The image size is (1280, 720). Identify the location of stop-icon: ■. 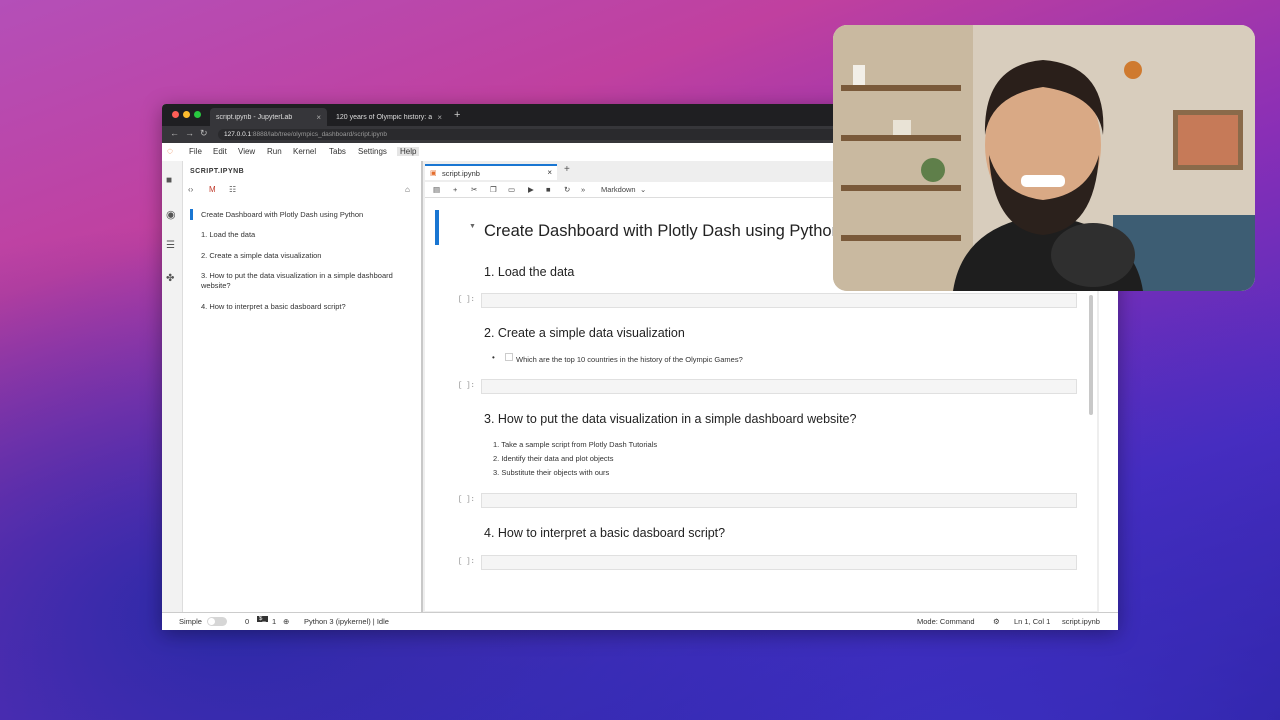
(548, 189).